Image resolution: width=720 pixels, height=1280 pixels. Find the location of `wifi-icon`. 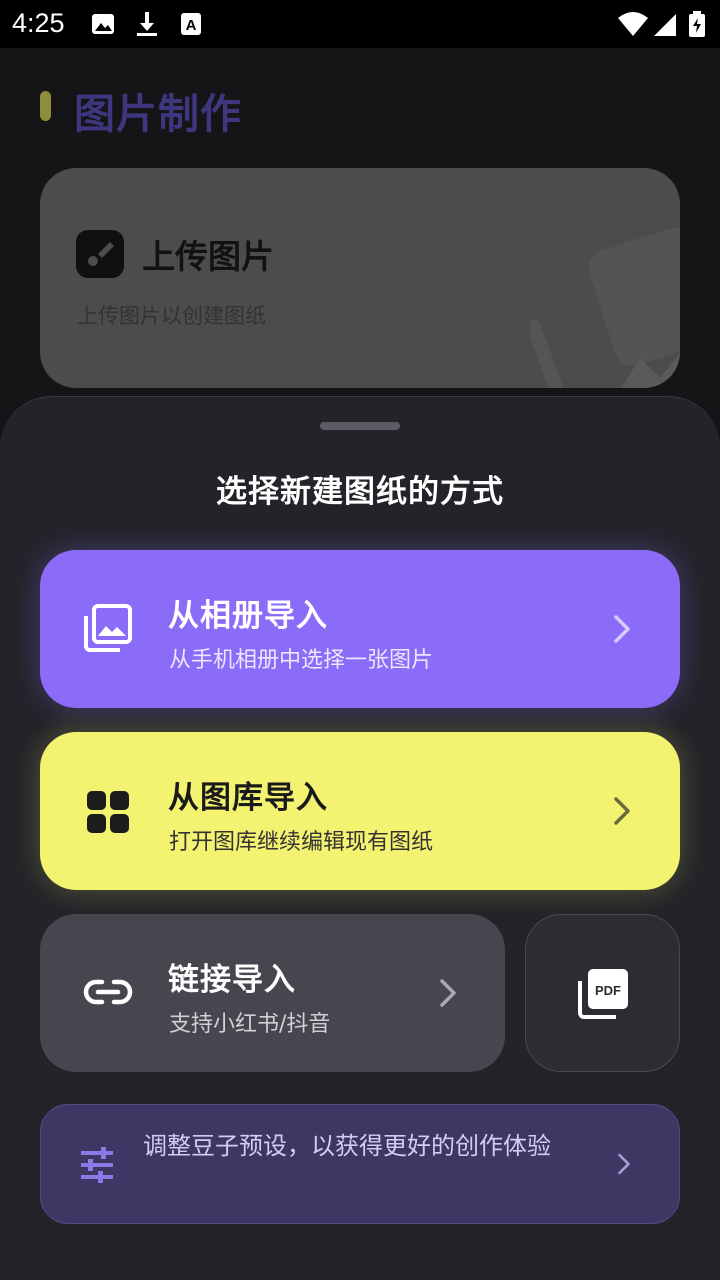

wifi-icon is located at coordinates (633, 24).